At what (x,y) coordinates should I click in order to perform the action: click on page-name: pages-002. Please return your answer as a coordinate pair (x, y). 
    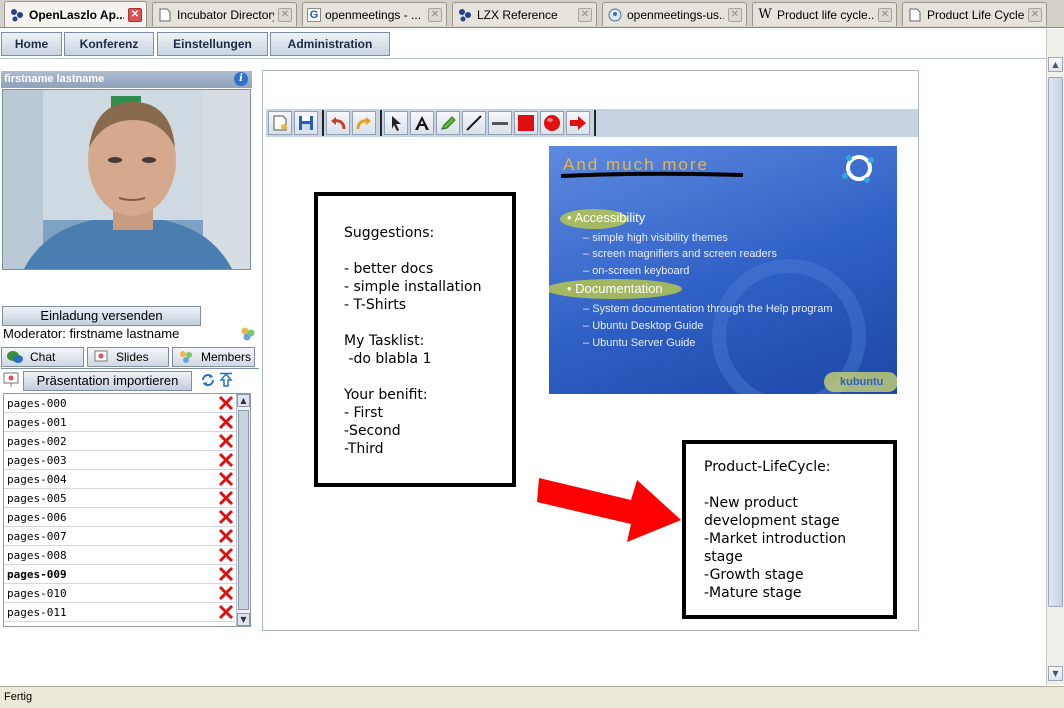
    Looking at the image, I should click on (37, 441).